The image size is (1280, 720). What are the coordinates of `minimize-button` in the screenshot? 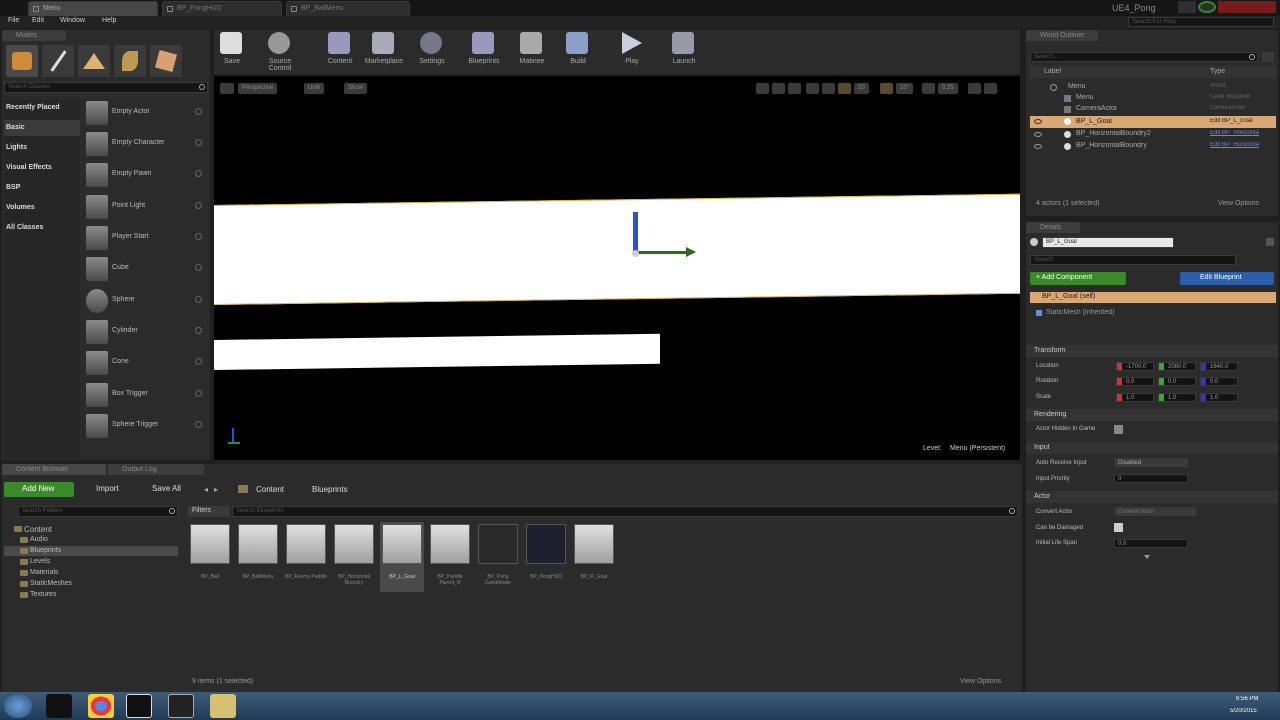 It's located at (1187, 7).